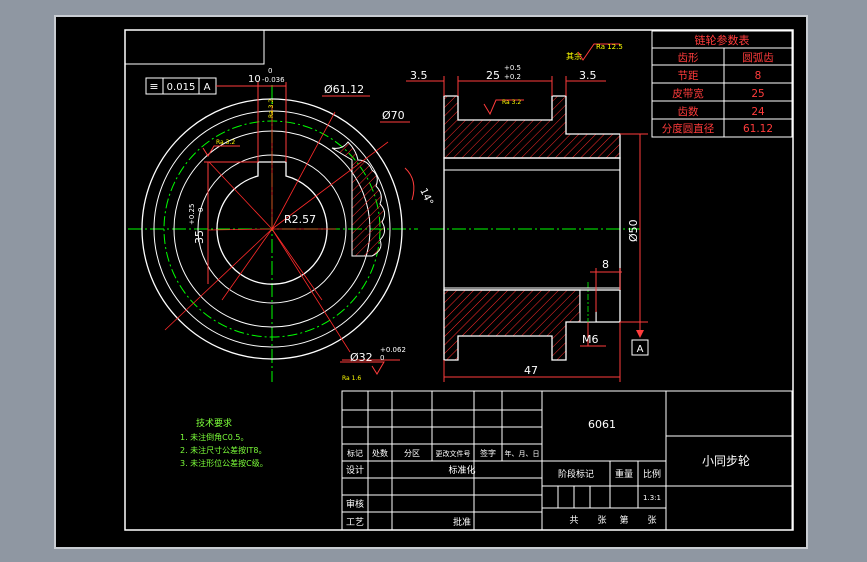 The image size is (867, 562). I want to click on param-value: 24, so click(758, 112).